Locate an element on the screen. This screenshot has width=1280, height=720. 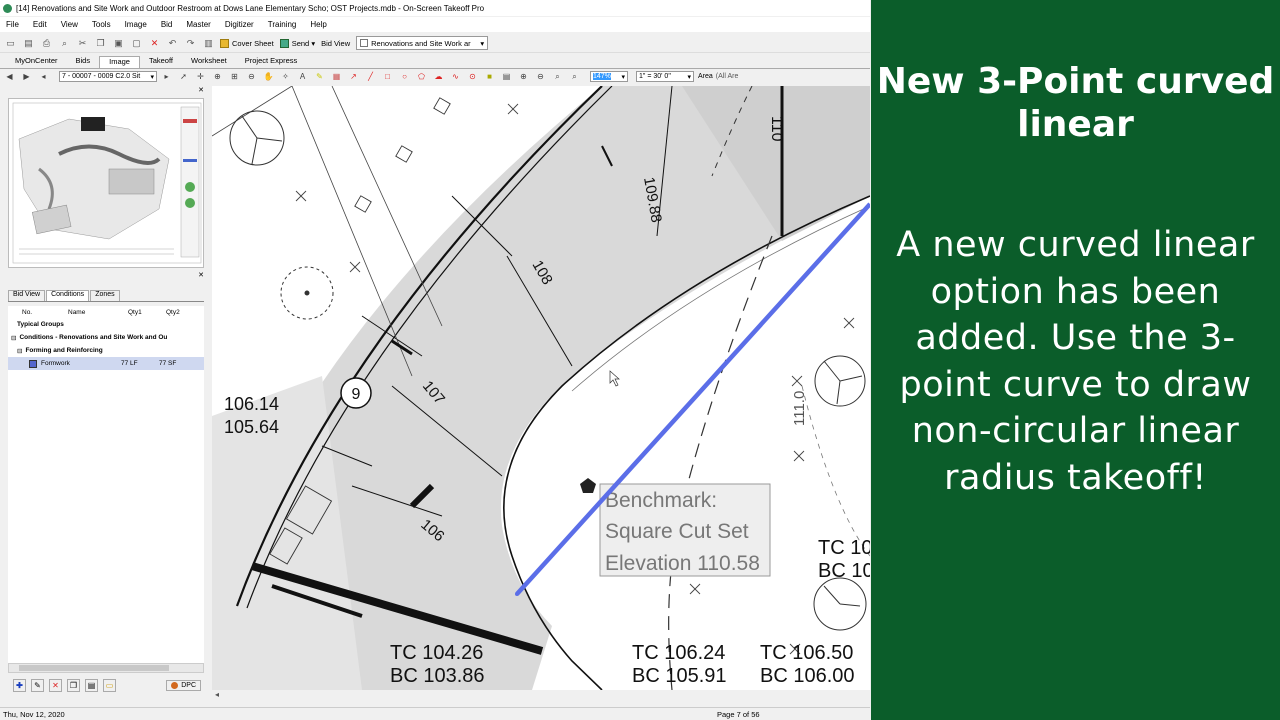
tab-bids: Bids is located at coordinates (83, 62).